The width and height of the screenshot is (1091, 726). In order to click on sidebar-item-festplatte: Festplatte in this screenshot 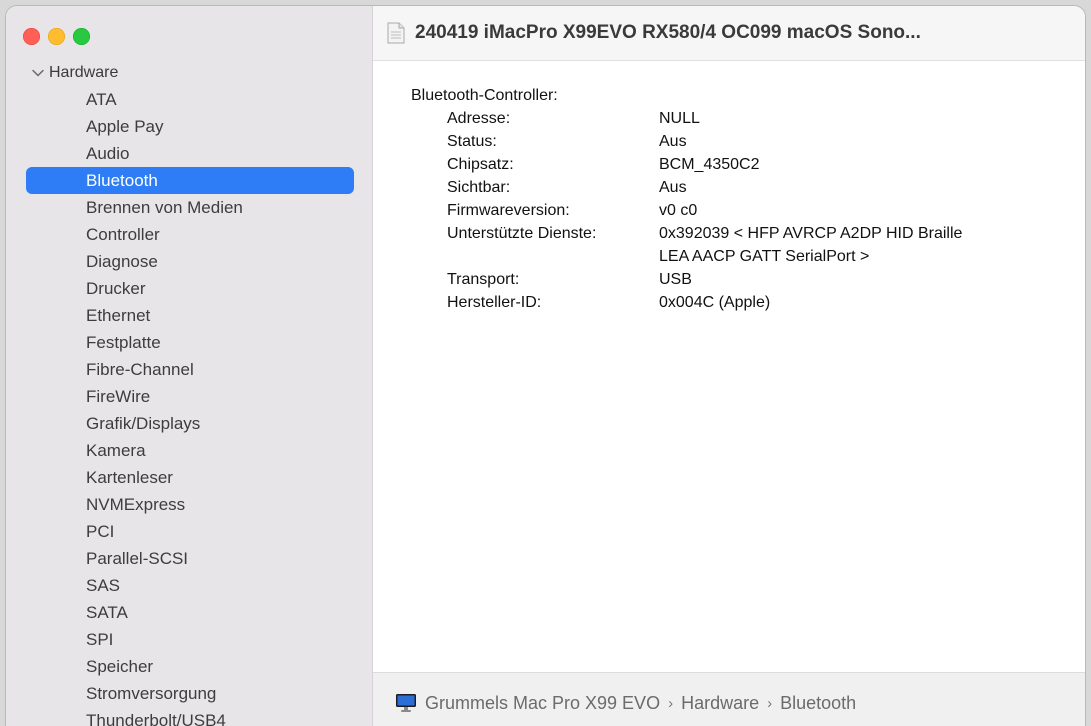, I will do `click(189, 342)`.